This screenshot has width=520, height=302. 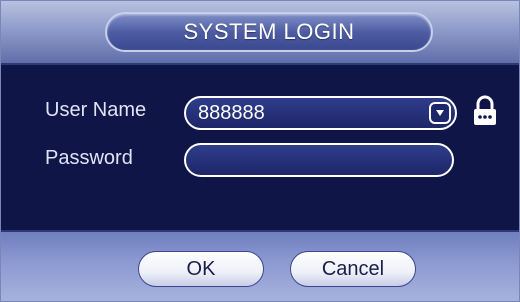 I want to click on ok-button: OK, so click(x=201, y=269).